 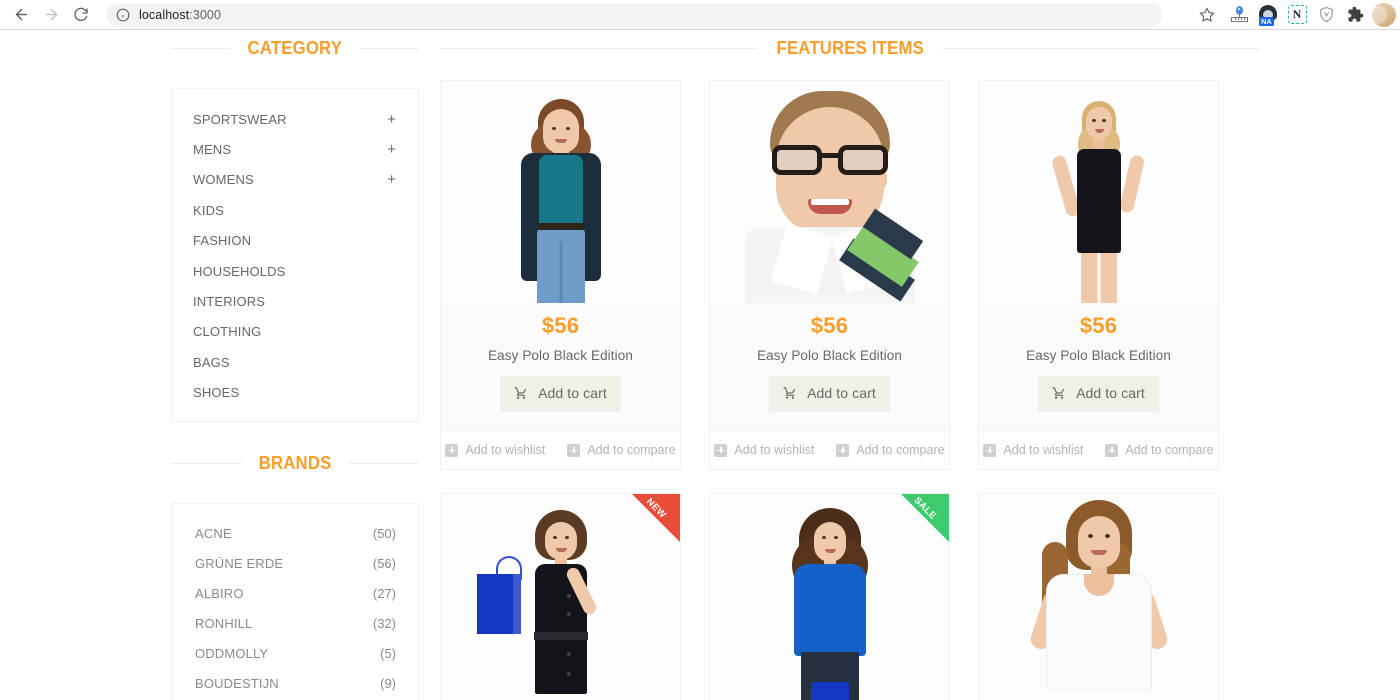 What do you see at coordinates (295, 393) in the screenshot?
I see `sidebar-item-shoes: SHOES` at bounding box center [295, 393].